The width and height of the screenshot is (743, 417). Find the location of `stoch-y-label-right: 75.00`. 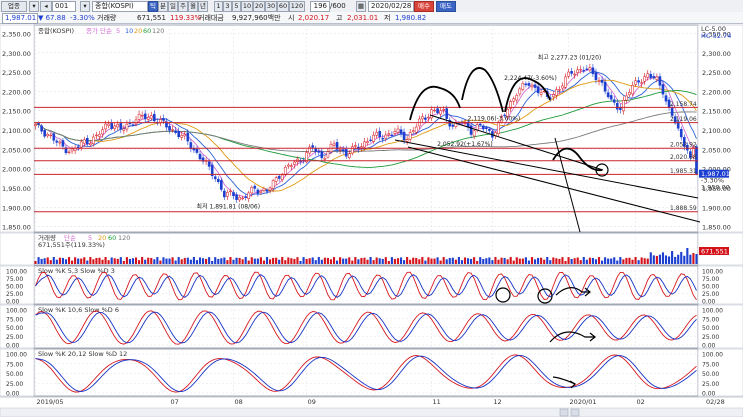

stoch-y-label-right: 75.00 is located at coordinates (710, 319).